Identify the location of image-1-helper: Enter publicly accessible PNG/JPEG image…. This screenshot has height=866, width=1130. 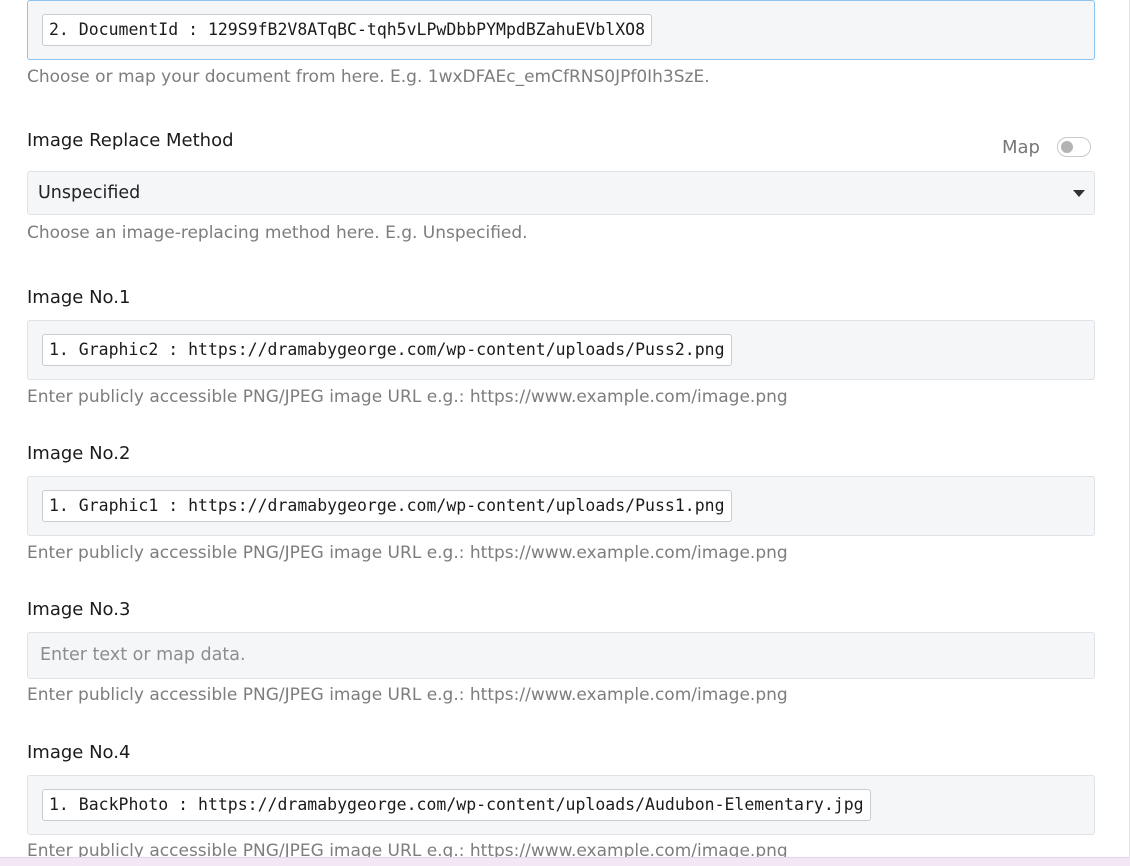
(407, 397).